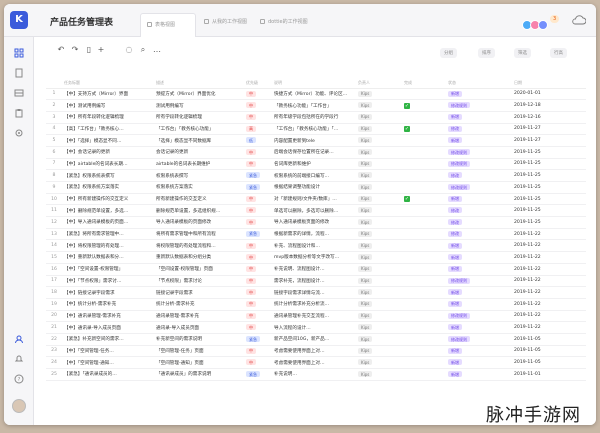 The width and height of the screenshot is (600, 433). I want to click on priority-cell: 紧急, so click(258, 175).